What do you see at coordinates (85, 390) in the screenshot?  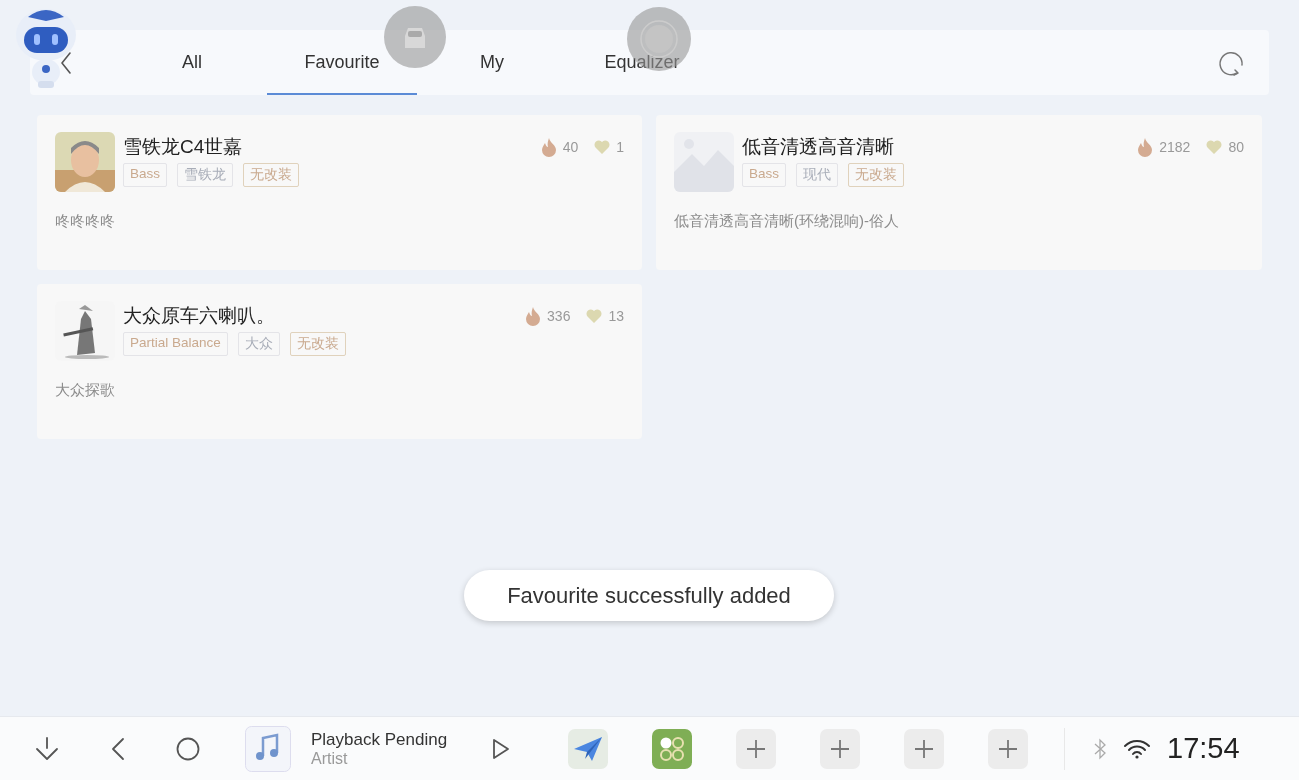 I see `preset-description: 大众探歌` at bounding box center [85, 390].